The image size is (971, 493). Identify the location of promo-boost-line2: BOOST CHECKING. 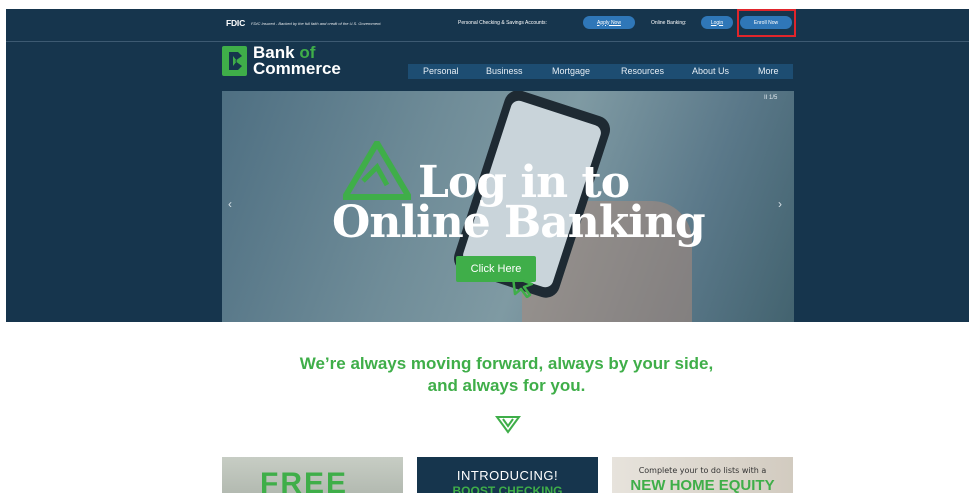
(507, 488).